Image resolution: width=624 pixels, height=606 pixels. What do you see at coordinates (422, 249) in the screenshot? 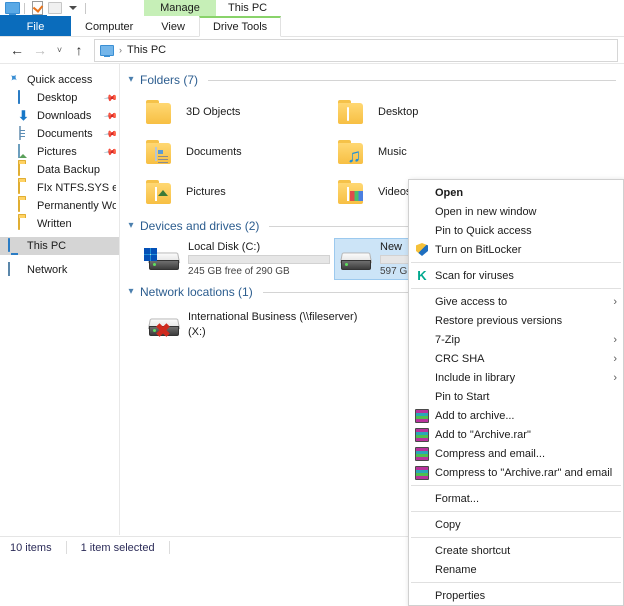
I see `shield-icon` at bounding box center [422, 249].